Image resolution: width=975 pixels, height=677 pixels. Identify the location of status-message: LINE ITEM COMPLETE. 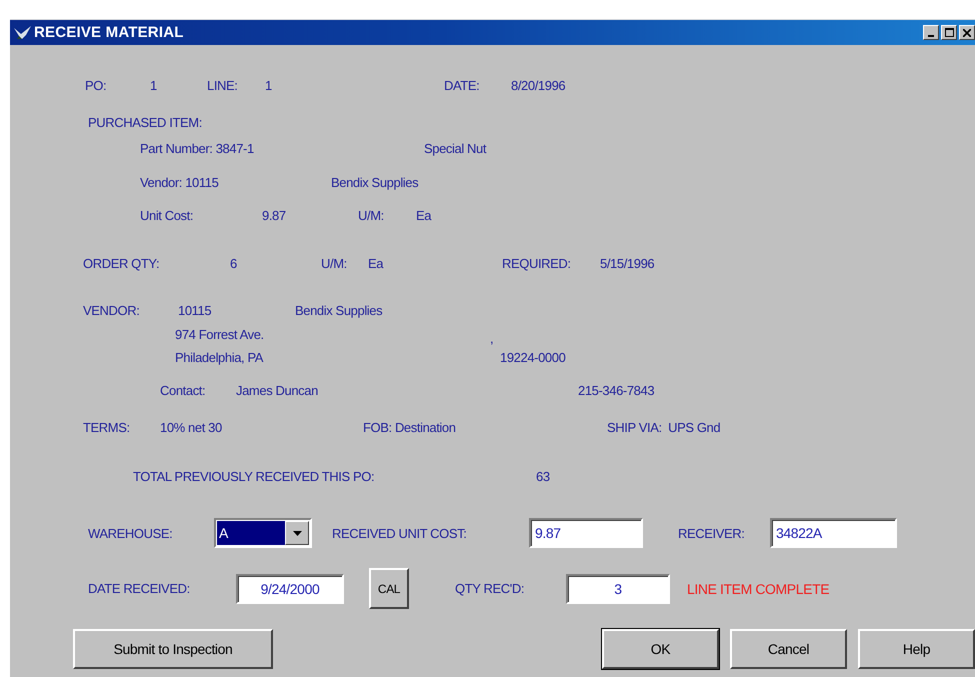
(758, 588).